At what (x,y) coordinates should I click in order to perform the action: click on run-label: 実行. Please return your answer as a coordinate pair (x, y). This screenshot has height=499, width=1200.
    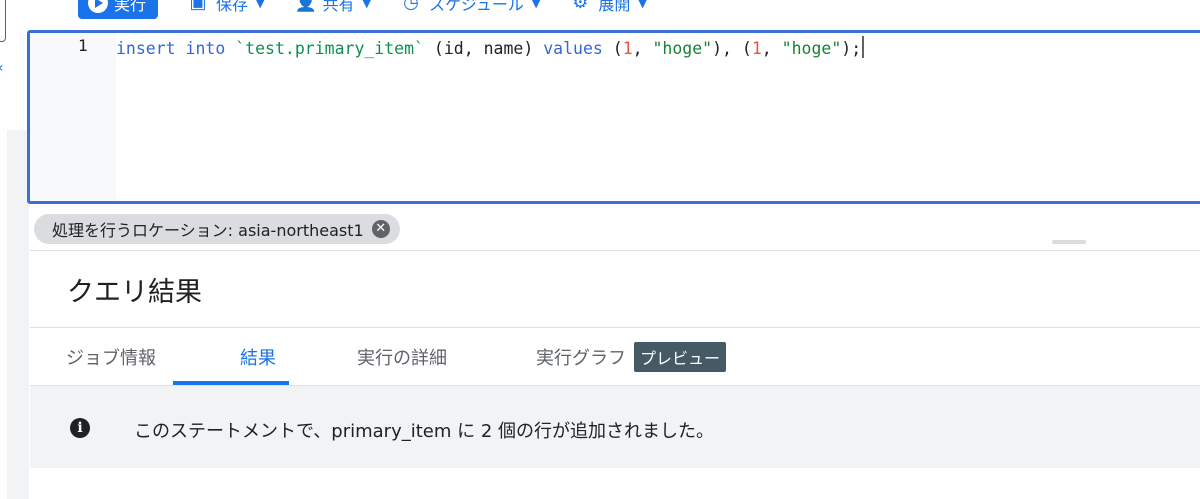
    Looking at the image, I should click on (130, 7).